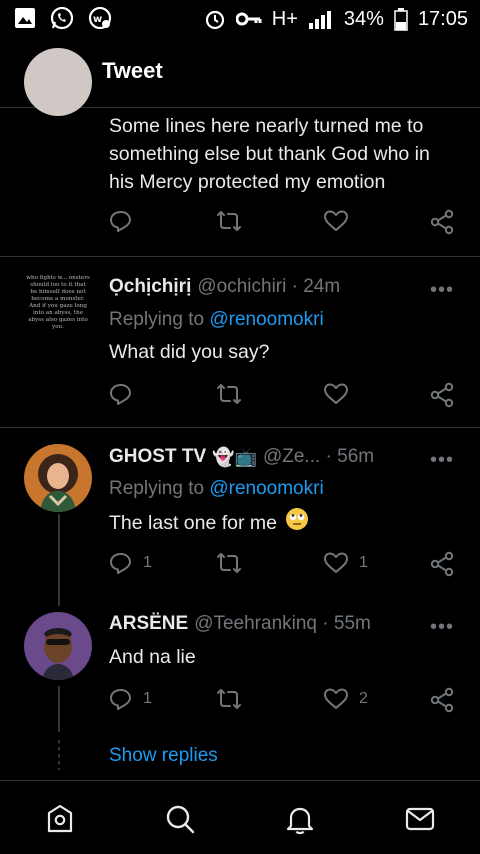 Image resolution: width=480 pixels, height=854 pixels. What do you see at coordinates (282, 624) in the screenshot?
I see `handle-and-time: @Teehrankinq · 55m` at bounding box center [282, 624].